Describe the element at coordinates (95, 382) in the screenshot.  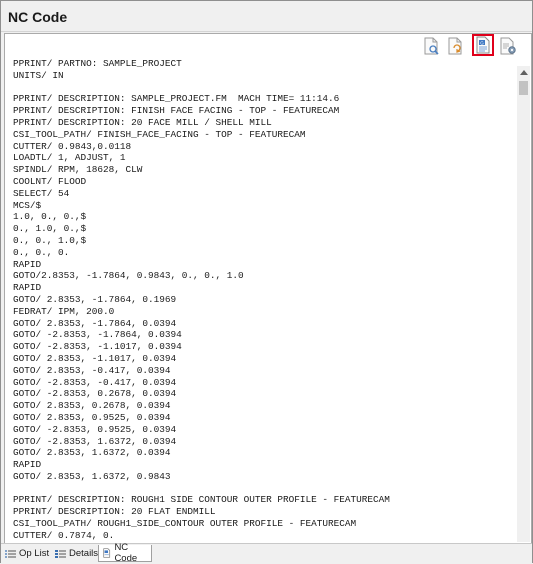
I see `code-line: GOTO/ -2.8353, -0.417, 0.0394` at that location.